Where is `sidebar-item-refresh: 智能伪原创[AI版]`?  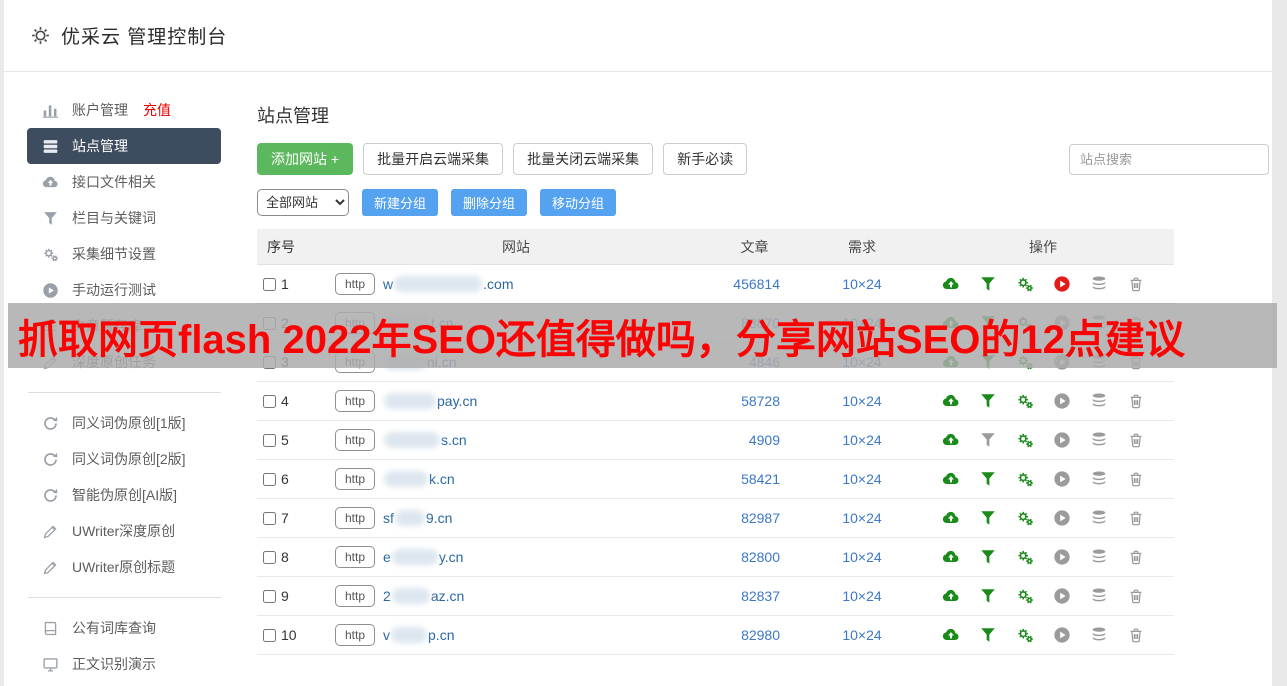 sidebar-item-refresh: 智能伪原创[AI版] is located at coordinates (124, 495).